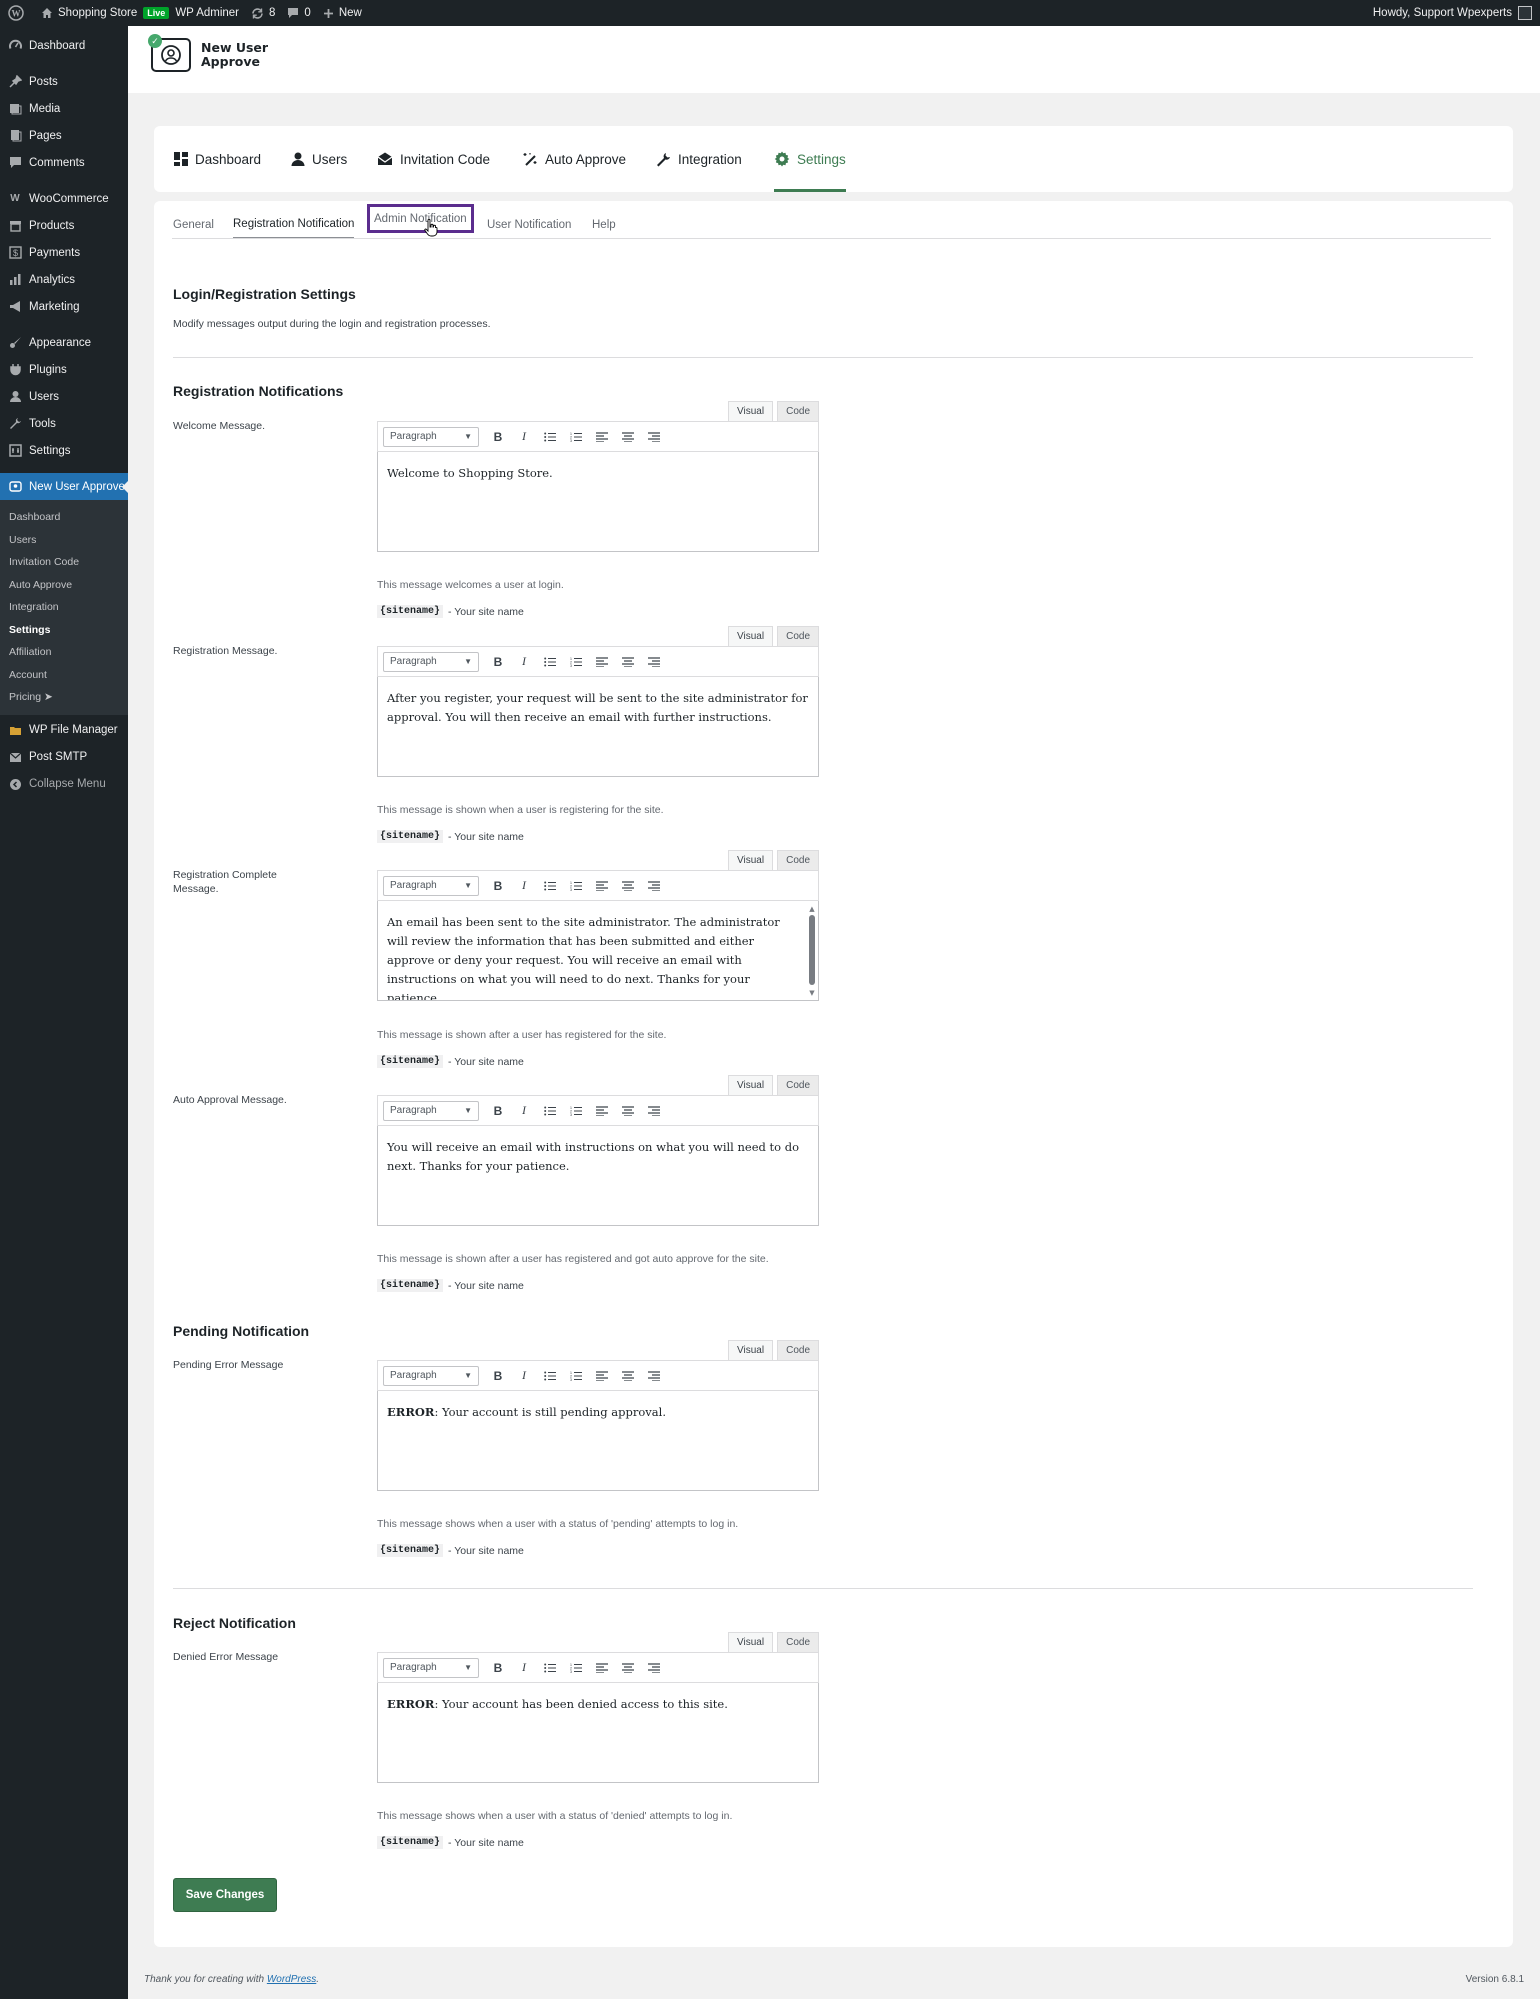 This screenshot has width=1540, height=1999. Describe the element at coordinates (225, 1895) in the screenshot. I see `save-changes-button: Save Changes` at that location.